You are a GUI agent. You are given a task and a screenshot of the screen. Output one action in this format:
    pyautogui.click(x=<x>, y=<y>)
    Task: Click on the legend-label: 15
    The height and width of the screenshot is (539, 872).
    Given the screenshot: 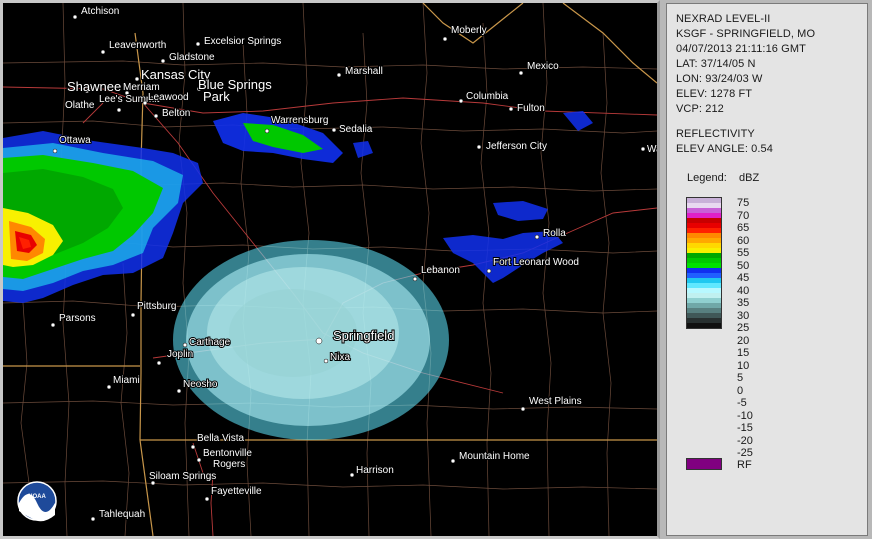 What is the action you would take?
    pyautogui.click(x=743, y=353)
    